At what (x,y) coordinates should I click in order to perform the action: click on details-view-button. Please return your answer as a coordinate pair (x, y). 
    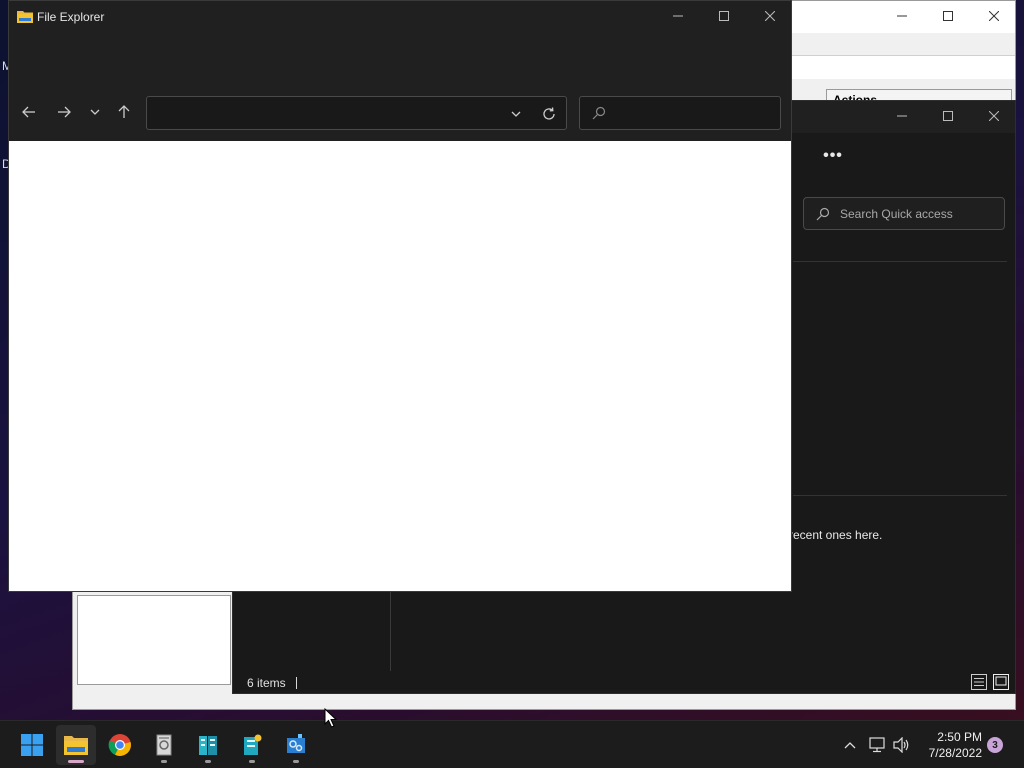
    Looking at the image, I should click on (979, 682).